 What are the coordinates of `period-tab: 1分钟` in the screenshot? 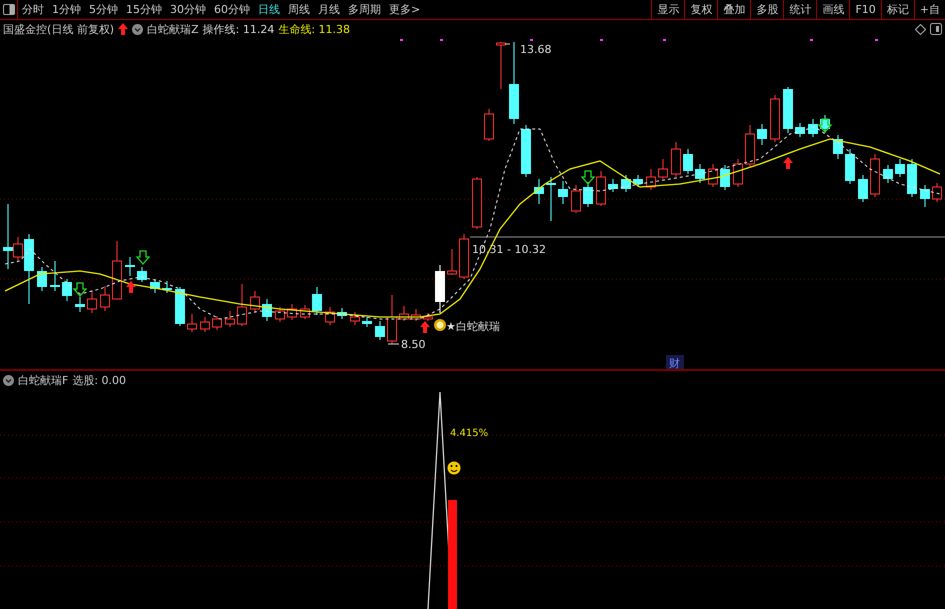 It's located at (66, 9).